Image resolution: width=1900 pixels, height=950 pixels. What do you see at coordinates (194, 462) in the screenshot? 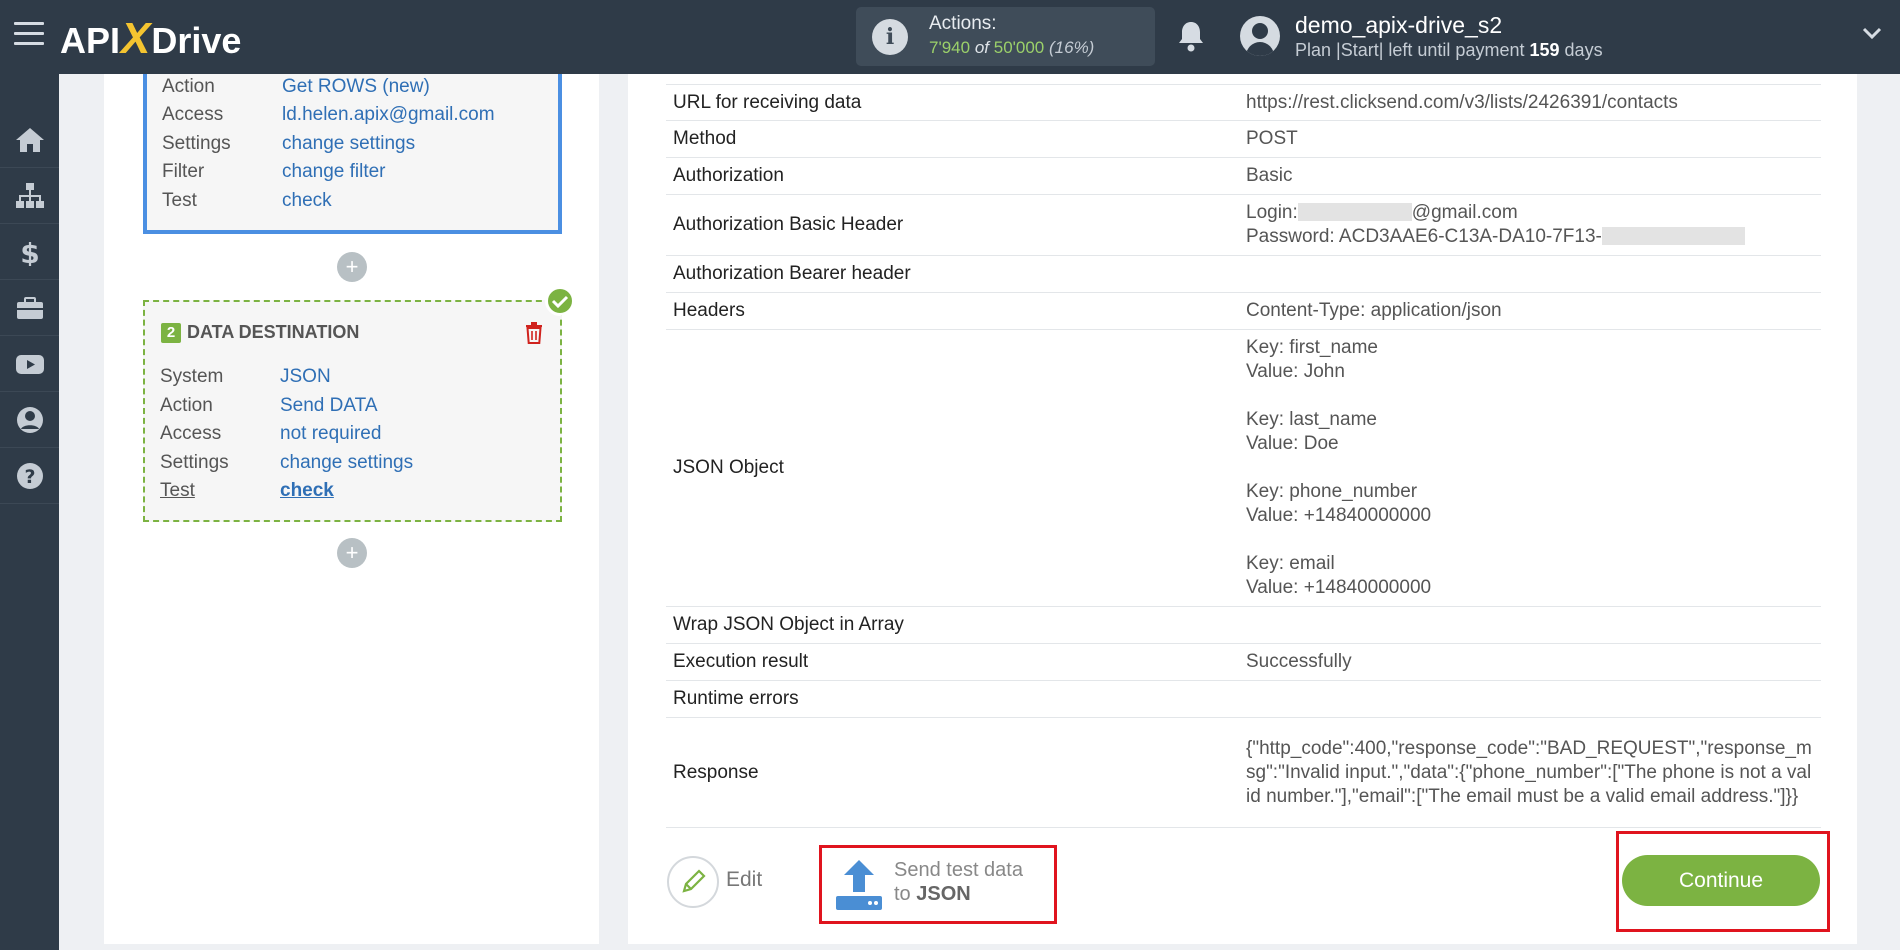
I see `dest-settings-key: Settings` at bounding box center [194, 462].